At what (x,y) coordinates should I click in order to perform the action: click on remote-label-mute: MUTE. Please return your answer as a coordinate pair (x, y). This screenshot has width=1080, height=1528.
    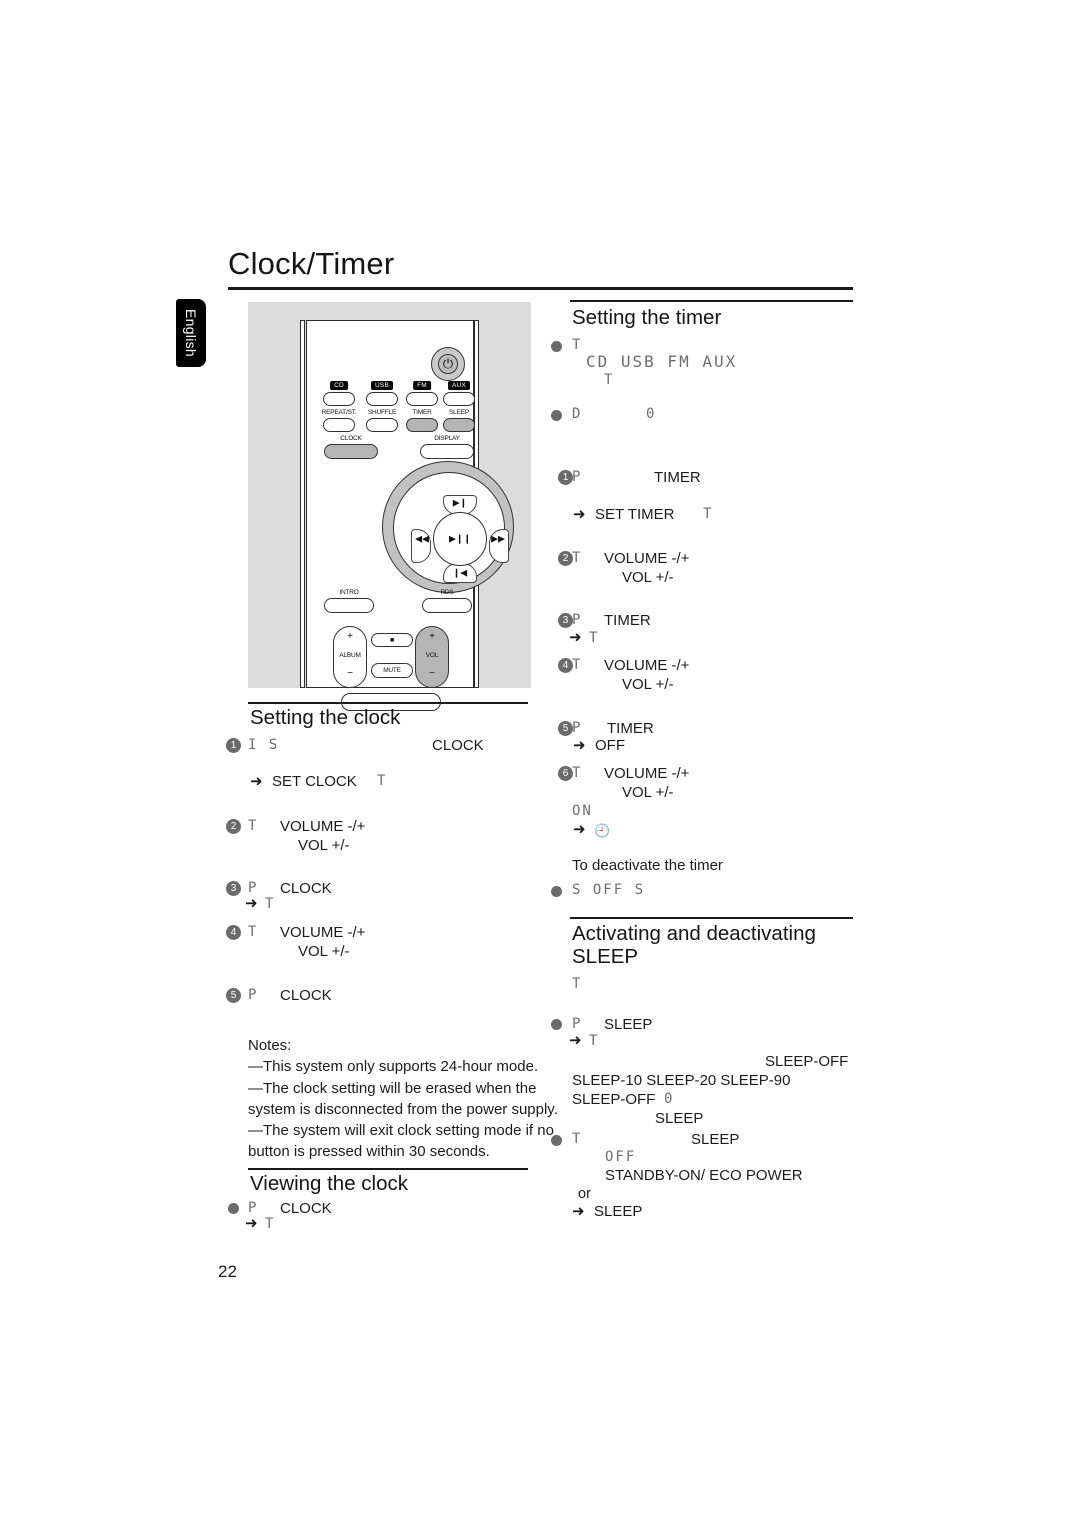
    Looking at the image, I should click on (392, 670).